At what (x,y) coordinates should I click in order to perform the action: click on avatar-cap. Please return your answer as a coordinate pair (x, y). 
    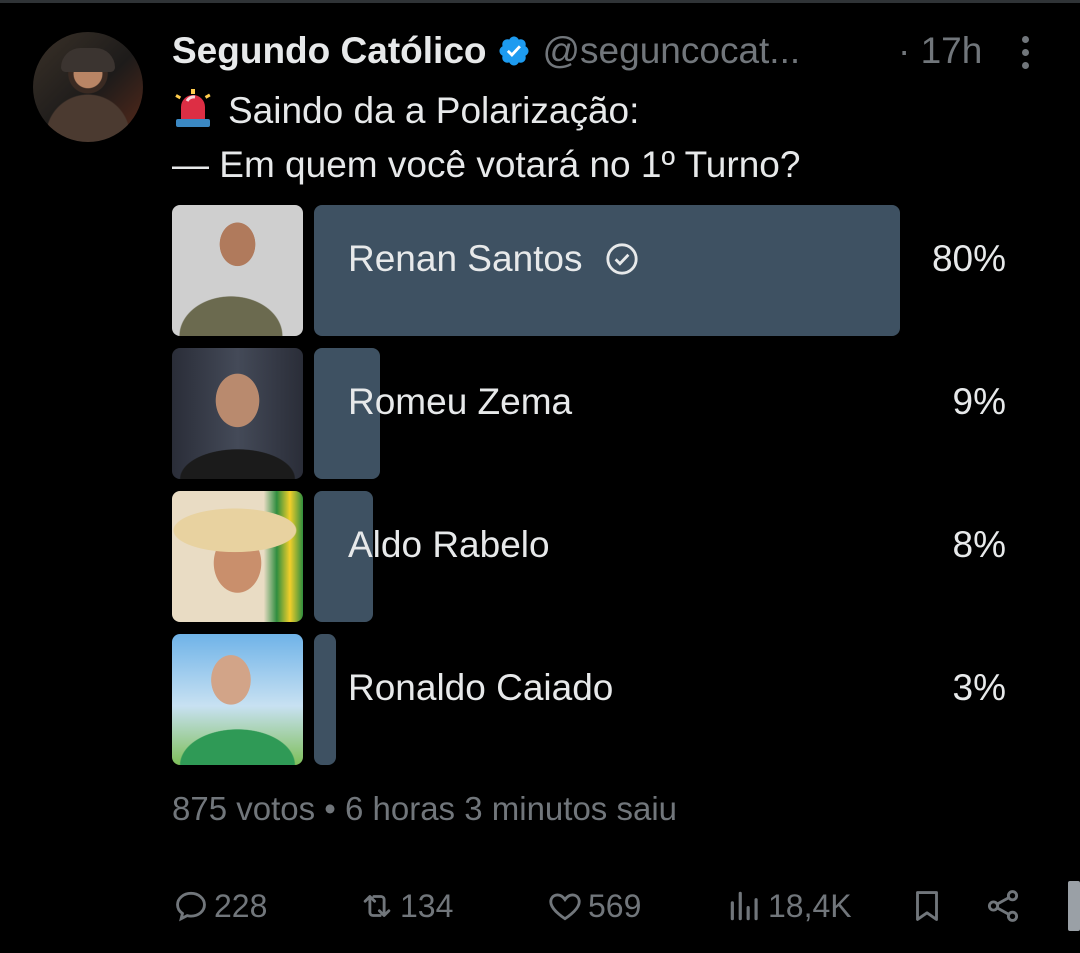
    Looking at the image, I should click on (88, 60).